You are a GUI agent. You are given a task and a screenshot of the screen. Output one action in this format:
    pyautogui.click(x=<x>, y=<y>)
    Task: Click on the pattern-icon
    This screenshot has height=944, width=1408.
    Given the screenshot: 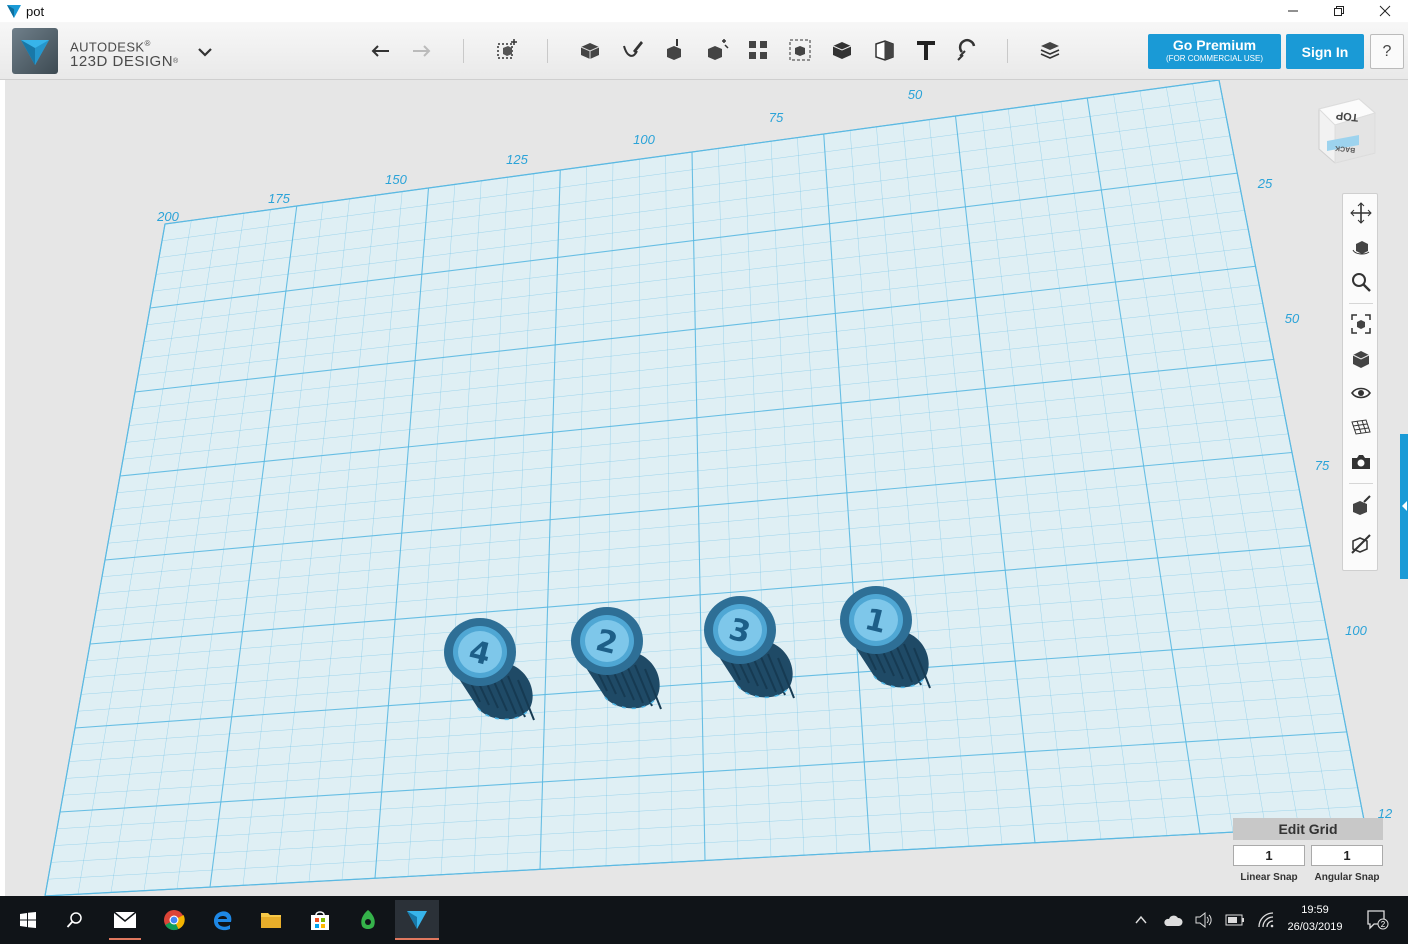 What is the action you would take?
    pyautogui.click(x=758, y=50)
    